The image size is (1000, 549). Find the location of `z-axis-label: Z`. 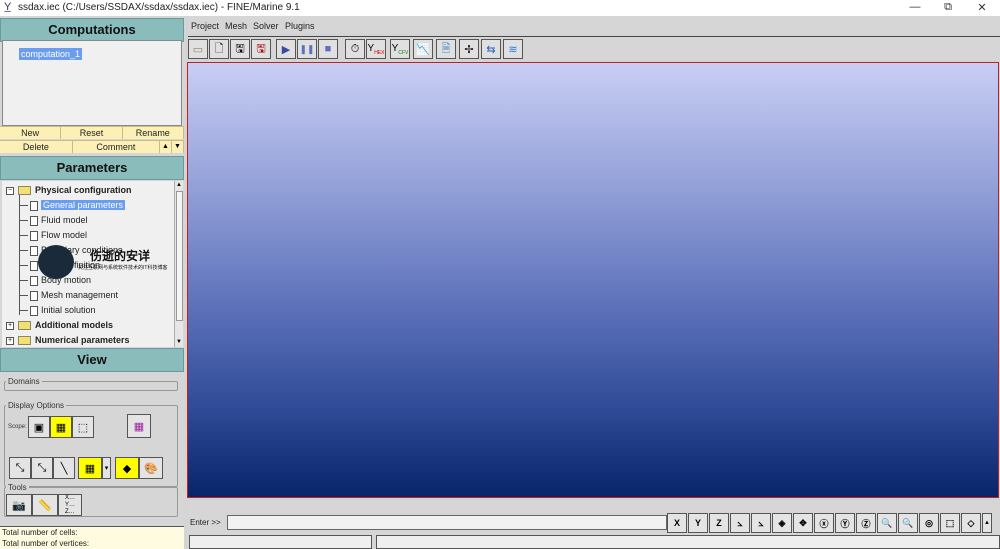

z-axis-label: Z is located at coordinates (719, 523).